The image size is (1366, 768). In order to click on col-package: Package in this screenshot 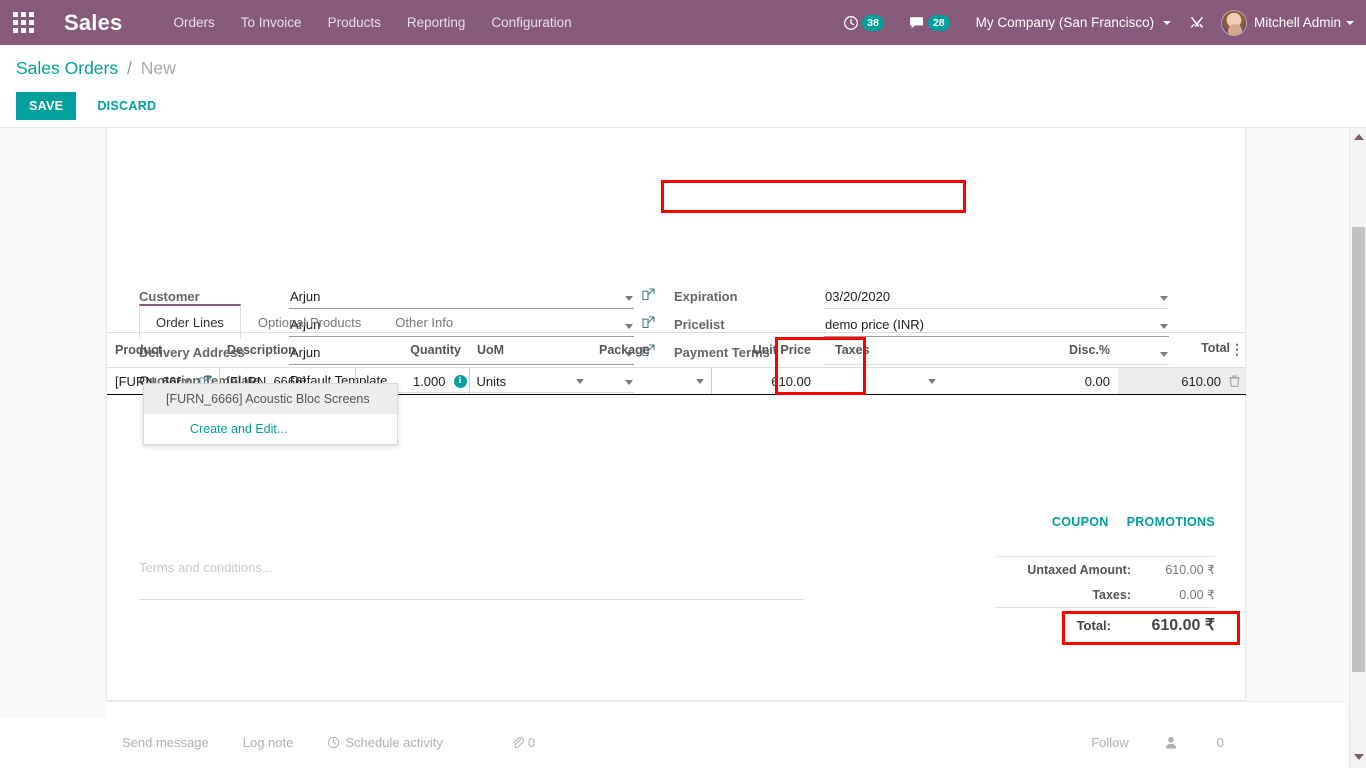, I will do `click(651, 350)`.